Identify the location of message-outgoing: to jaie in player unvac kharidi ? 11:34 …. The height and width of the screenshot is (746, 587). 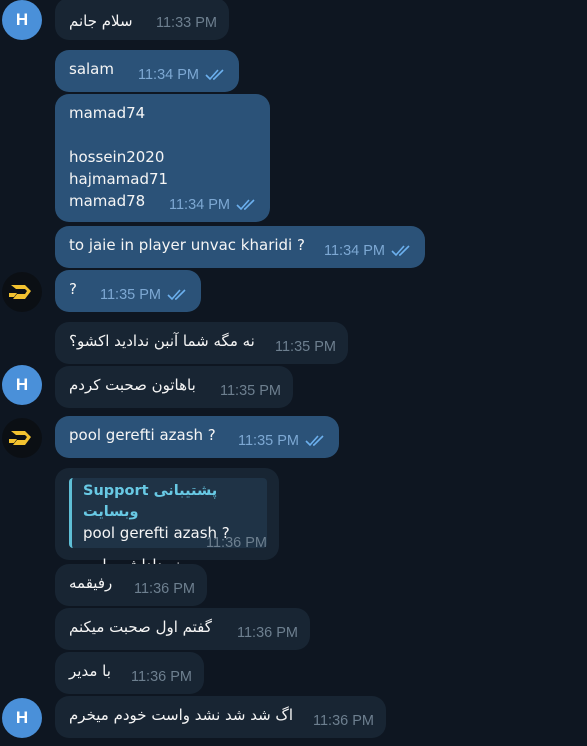
(240, 247).